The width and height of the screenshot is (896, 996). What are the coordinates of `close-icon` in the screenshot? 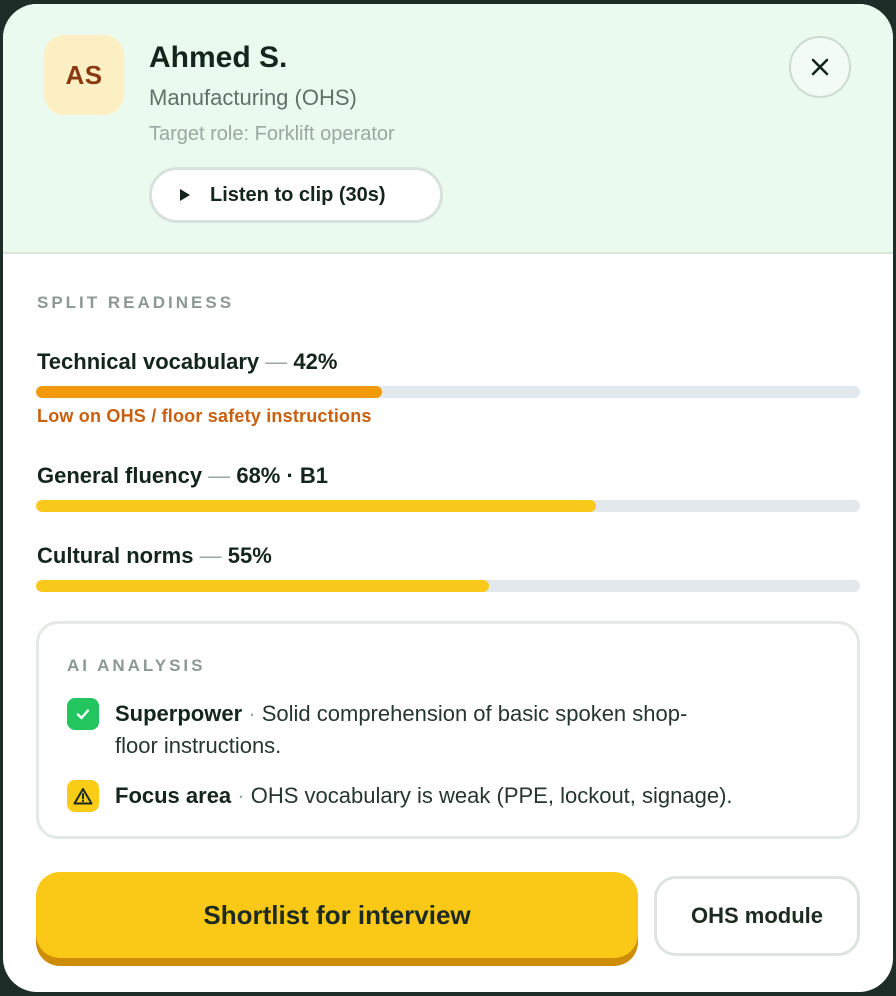 It's located at (820, 67).